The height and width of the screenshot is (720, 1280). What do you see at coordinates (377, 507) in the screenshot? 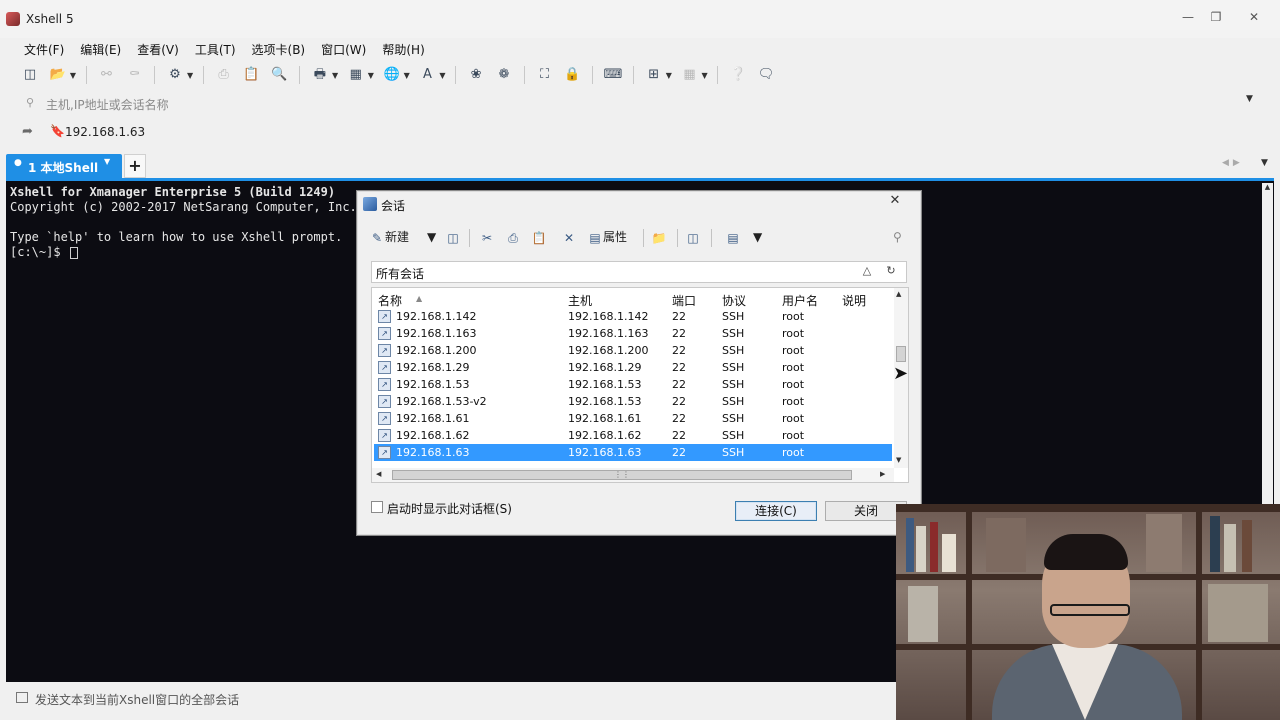
I see `show-on-startup-checkbox` at bounding box center [377, 507].